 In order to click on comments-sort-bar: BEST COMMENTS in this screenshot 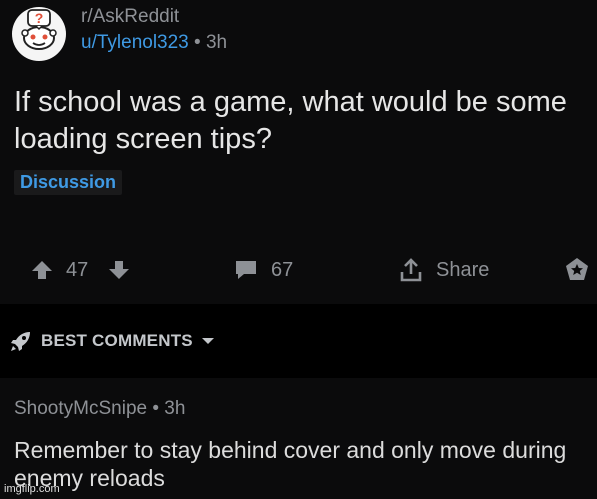, I will do `click(298, 341)`.